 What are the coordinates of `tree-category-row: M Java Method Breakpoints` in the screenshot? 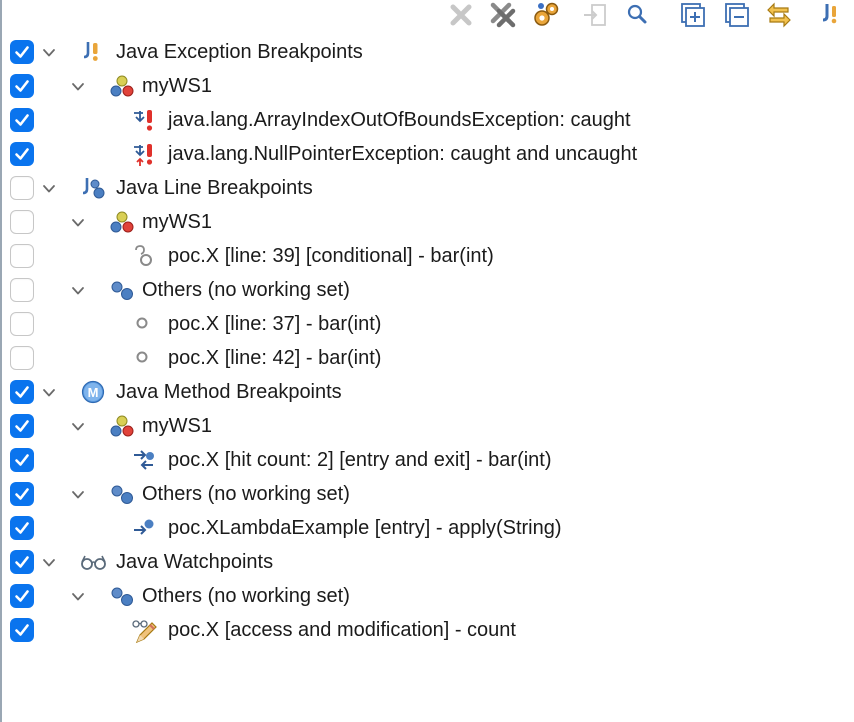 It's located at (427, 392).